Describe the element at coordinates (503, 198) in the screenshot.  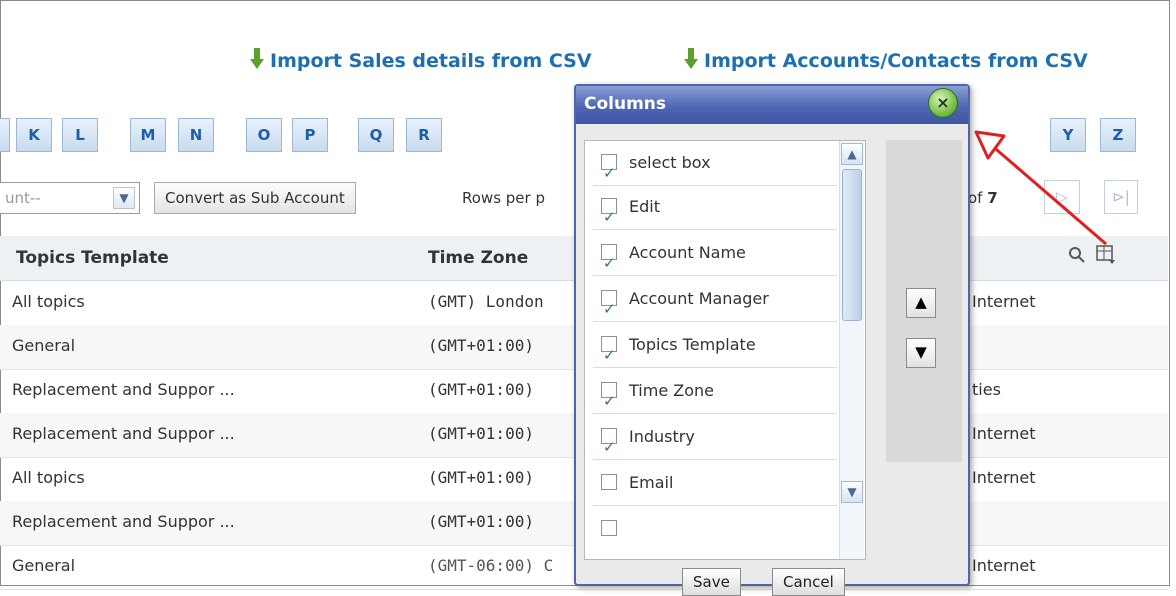
I see `rows-per-page-label: Rows per p` at that location.